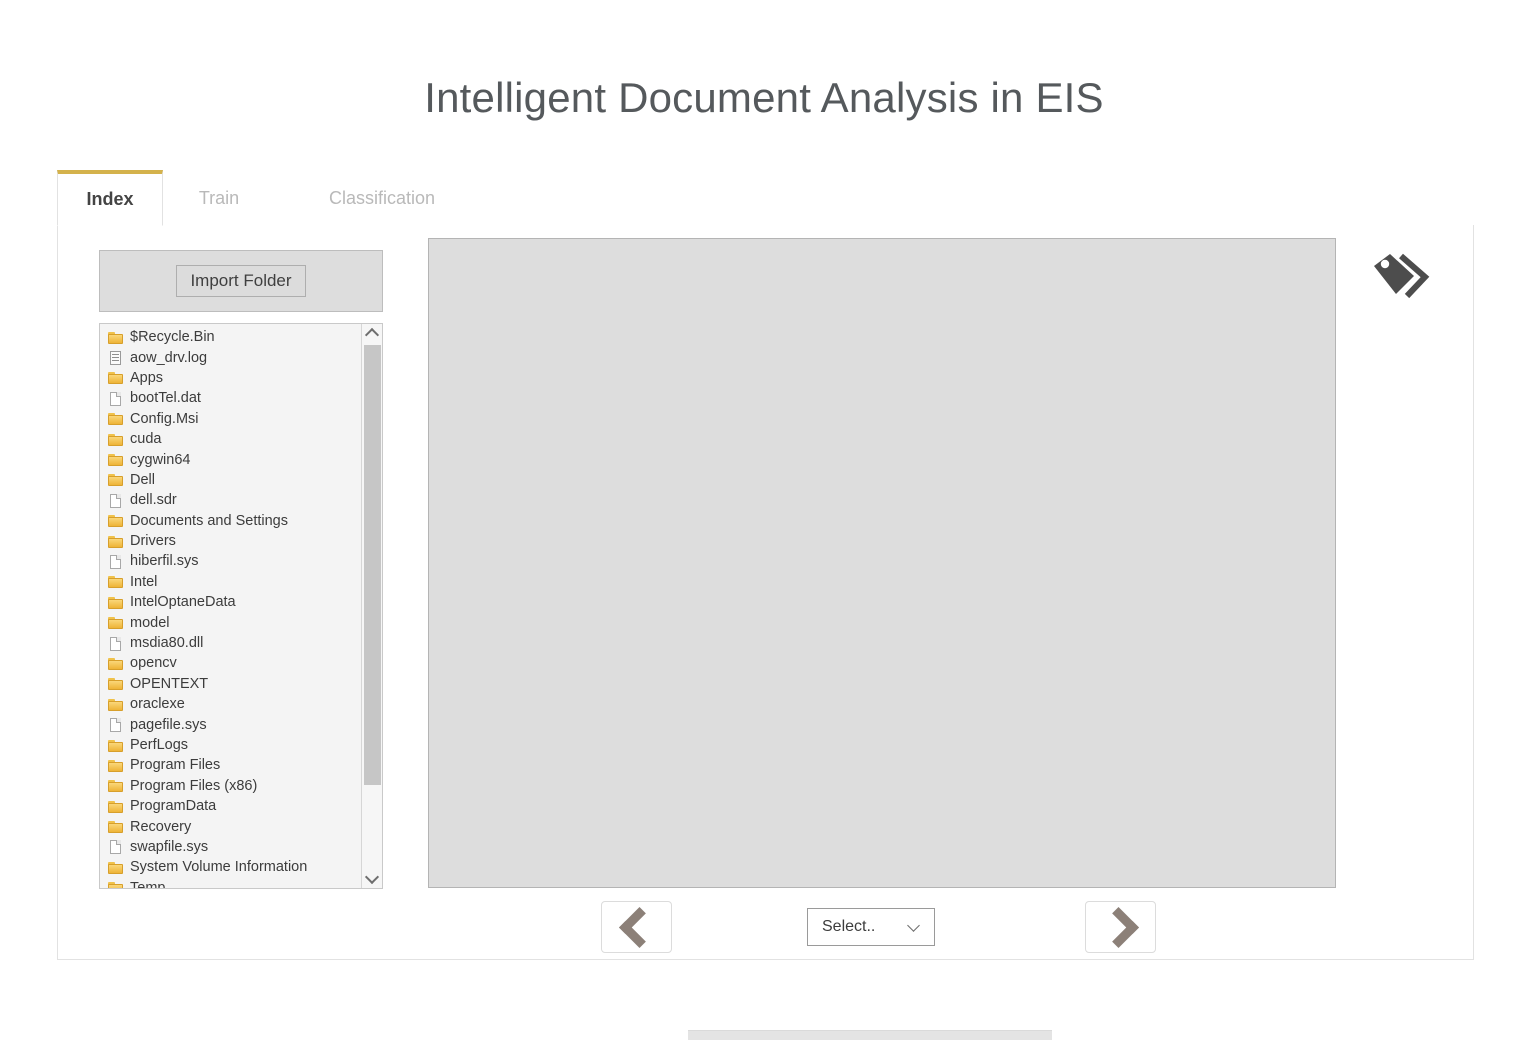 This screenshot has height=1040, width=1528. I want to click on tab-index: Index, so click(110, 198).